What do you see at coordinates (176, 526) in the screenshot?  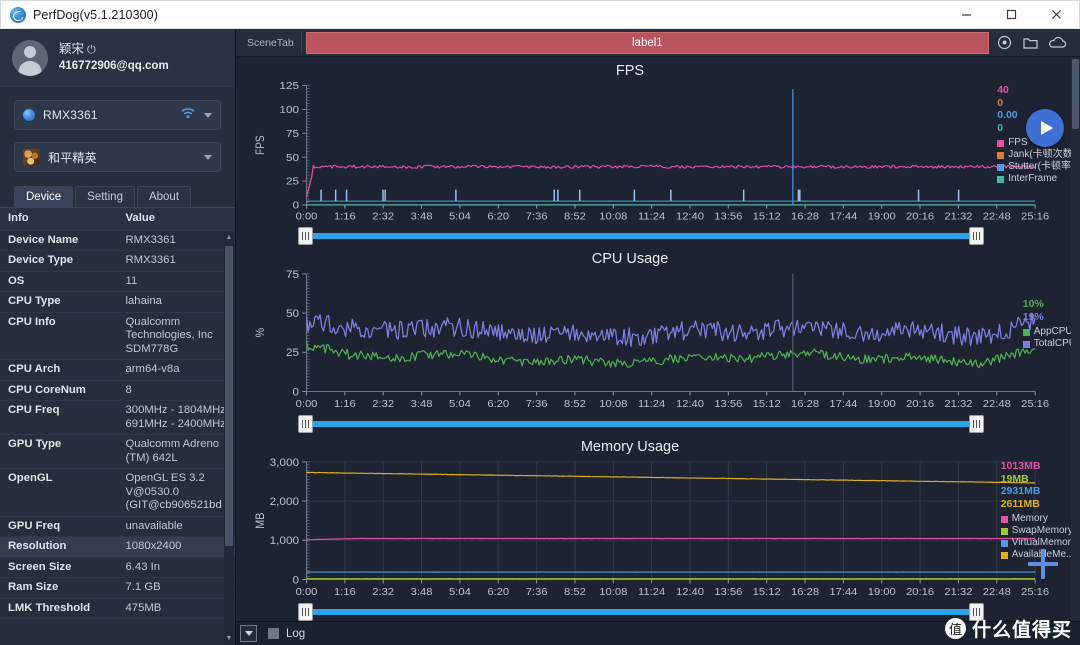 I see `row-value: unavailable` at bounding box center [176, 526].